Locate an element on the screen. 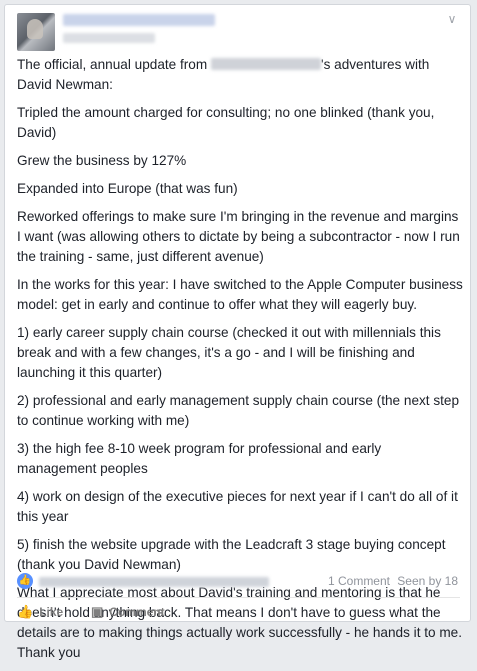 The image size is (477, 671). post-actions: 👍 Like ▣ Comment is located at coordinates (238, 609).